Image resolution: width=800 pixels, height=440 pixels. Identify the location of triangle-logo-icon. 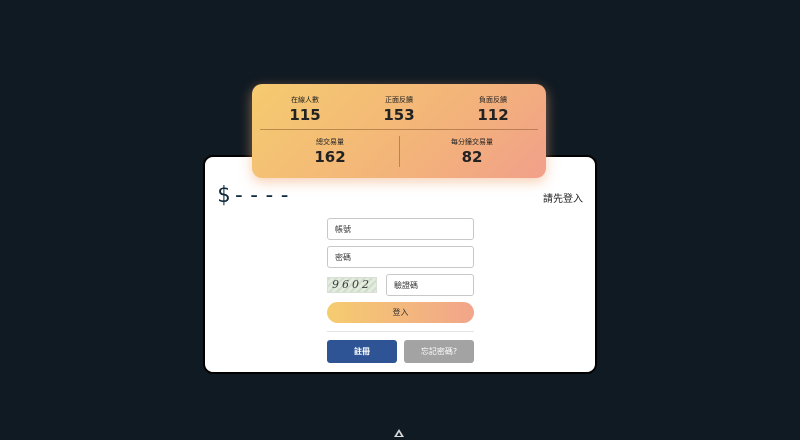
(399, 433).